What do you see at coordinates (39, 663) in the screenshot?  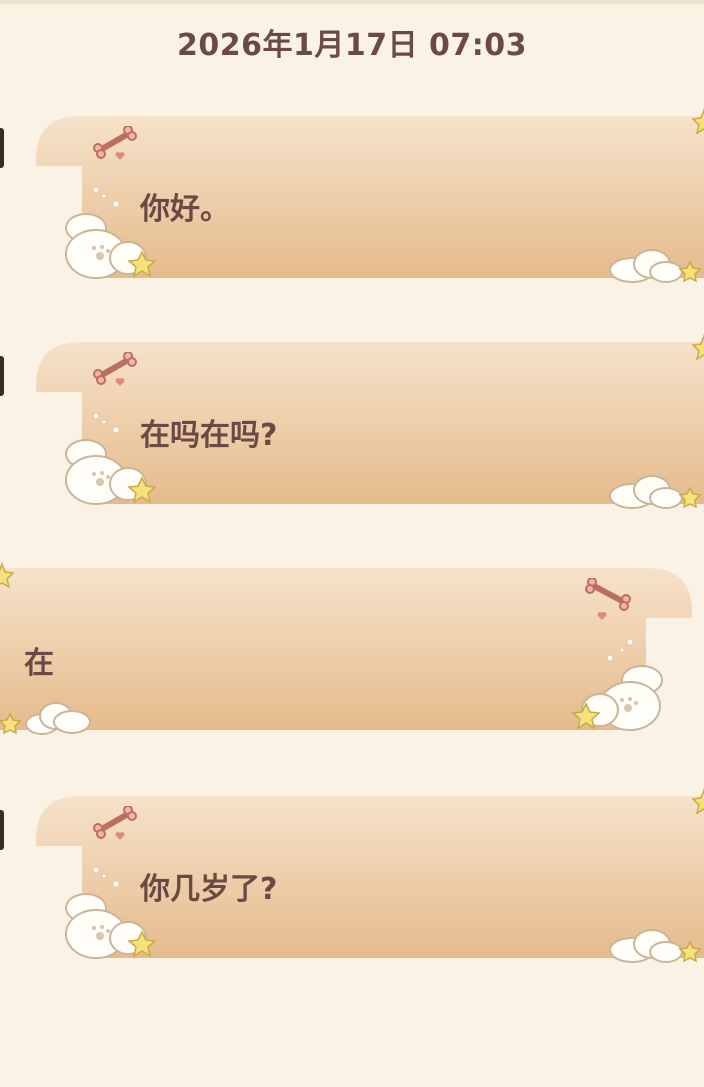 I see `message-text: 在` at bounding box center [39, 663].